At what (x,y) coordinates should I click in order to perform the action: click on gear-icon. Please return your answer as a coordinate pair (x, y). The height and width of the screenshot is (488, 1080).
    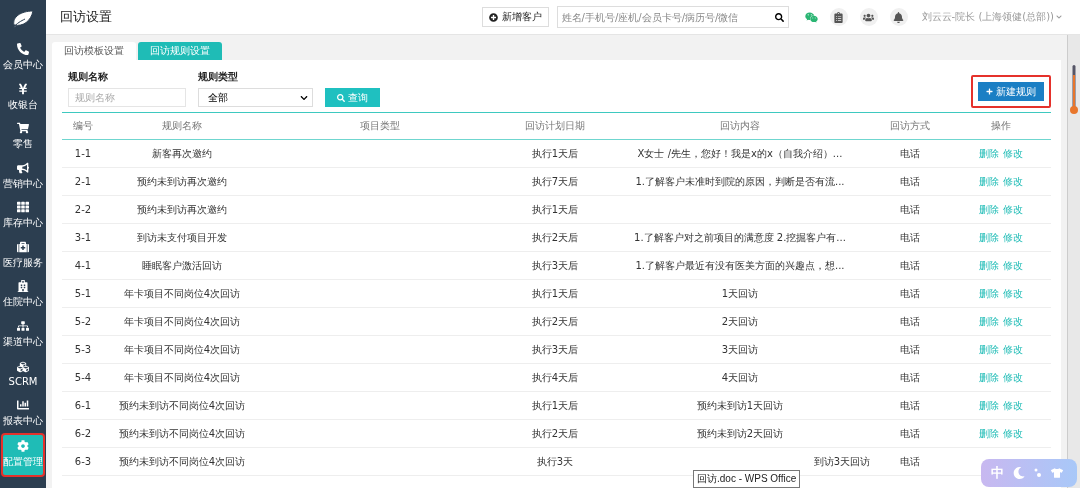
    Looking at the image, I should click on (23, 446).